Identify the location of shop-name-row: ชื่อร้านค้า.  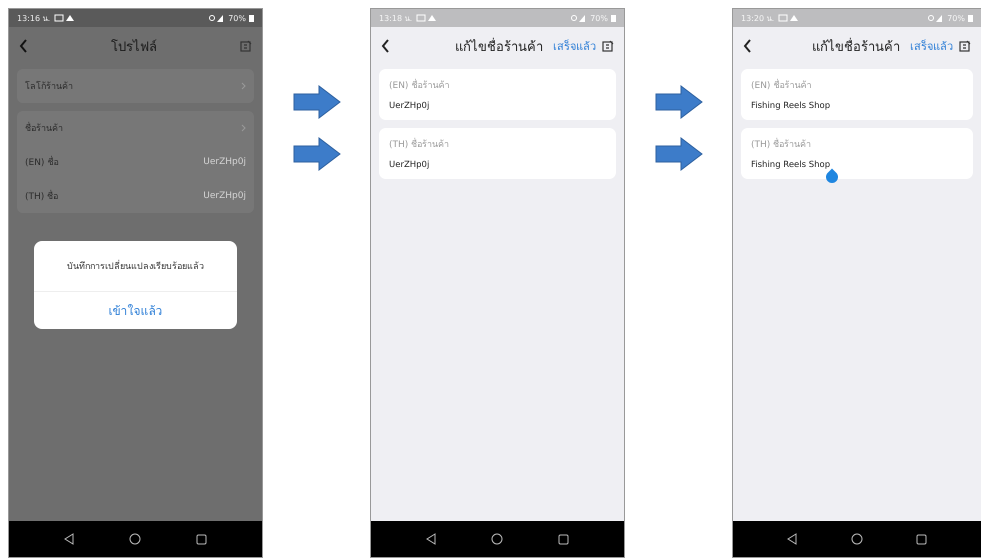
(135, 128).